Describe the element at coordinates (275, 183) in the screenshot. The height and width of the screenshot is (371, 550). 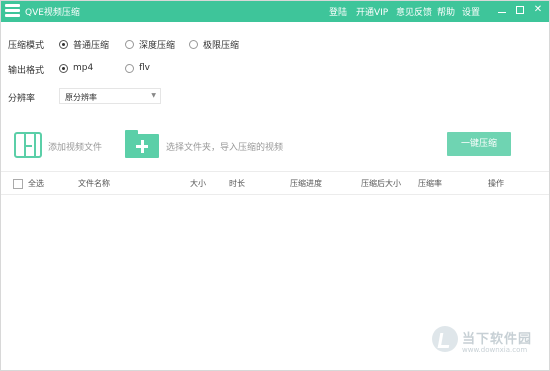
I see `table-header: 全选 文件名称 大小 时长 压缩进度 压缩后大小 压缩率 操作` at that location.